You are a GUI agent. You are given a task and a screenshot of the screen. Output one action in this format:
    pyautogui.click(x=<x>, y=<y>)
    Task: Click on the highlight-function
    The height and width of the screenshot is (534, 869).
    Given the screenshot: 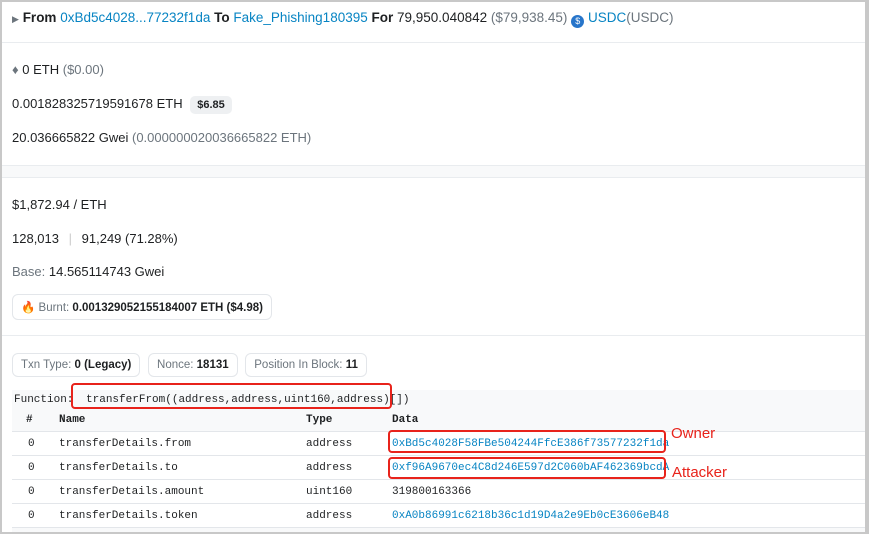 What is the action you would take?
    pyautogui.click(x=231, y=396)
    